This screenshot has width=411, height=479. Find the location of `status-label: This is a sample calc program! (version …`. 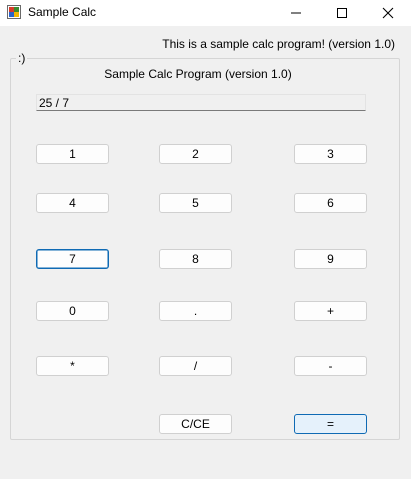

status-label: This is a sample calc program! (version … is located at coordinates (278, 44).